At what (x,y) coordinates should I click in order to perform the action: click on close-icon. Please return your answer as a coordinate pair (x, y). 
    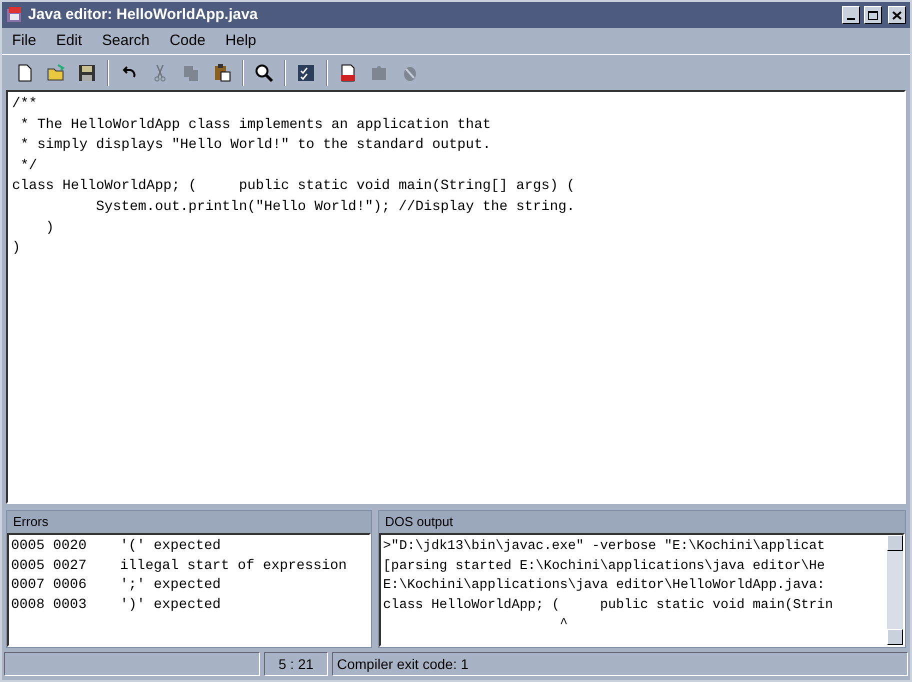
    Looking at the image, I should click on (897, 15).